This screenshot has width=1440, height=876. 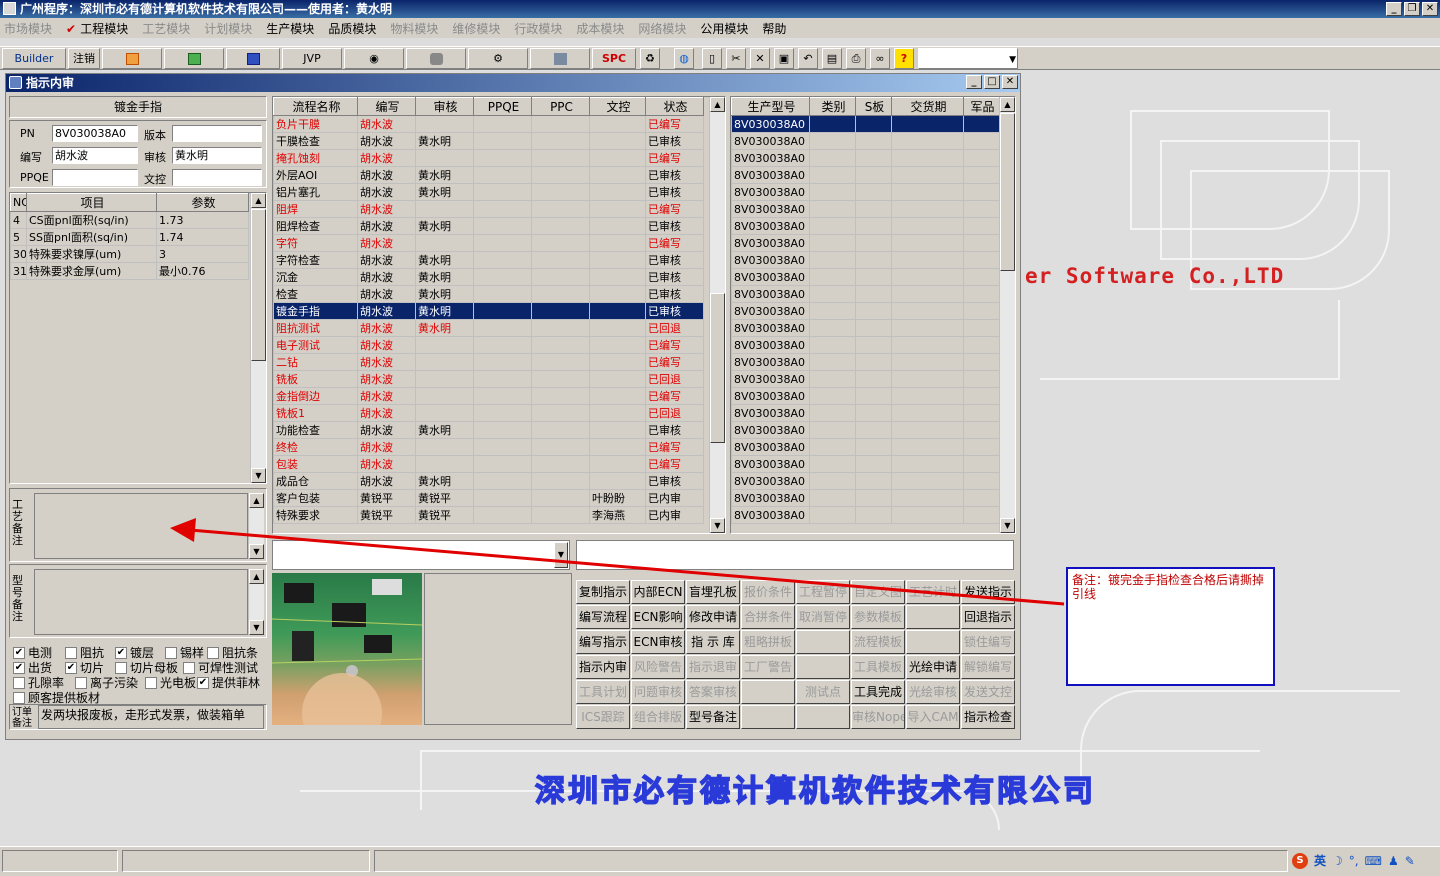 I want to click on wrench-icon: ✎, so click(x=1410, y=861).